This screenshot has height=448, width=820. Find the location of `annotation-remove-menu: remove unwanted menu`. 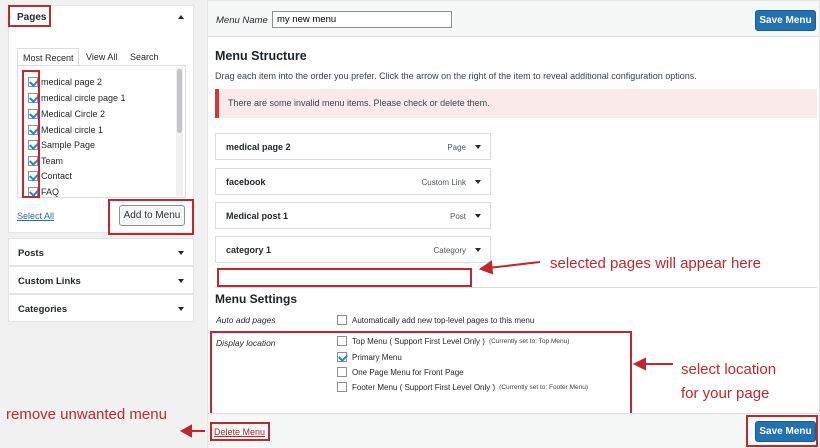

annotation-remove-menu: remove unwanted menu is located at coordinates (86, 414).